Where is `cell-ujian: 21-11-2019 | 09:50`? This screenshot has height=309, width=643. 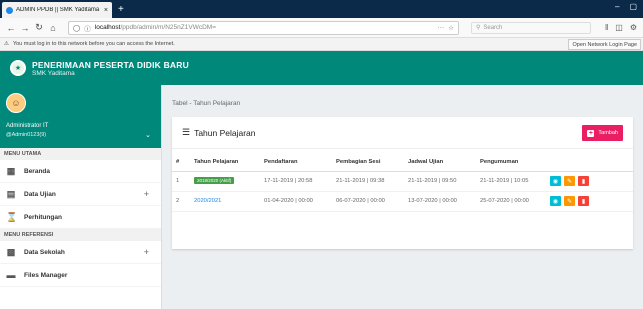
cell-ujian: 21-11-2019 | 09:50 is located at coordinates (440, 181).